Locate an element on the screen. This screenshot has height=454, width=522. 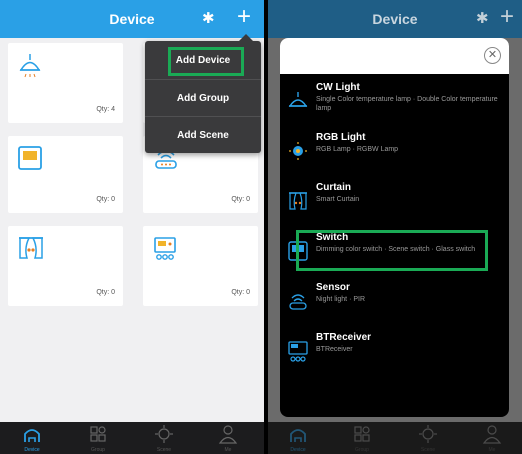
page-title: Device is located at coordinates (132, 19).